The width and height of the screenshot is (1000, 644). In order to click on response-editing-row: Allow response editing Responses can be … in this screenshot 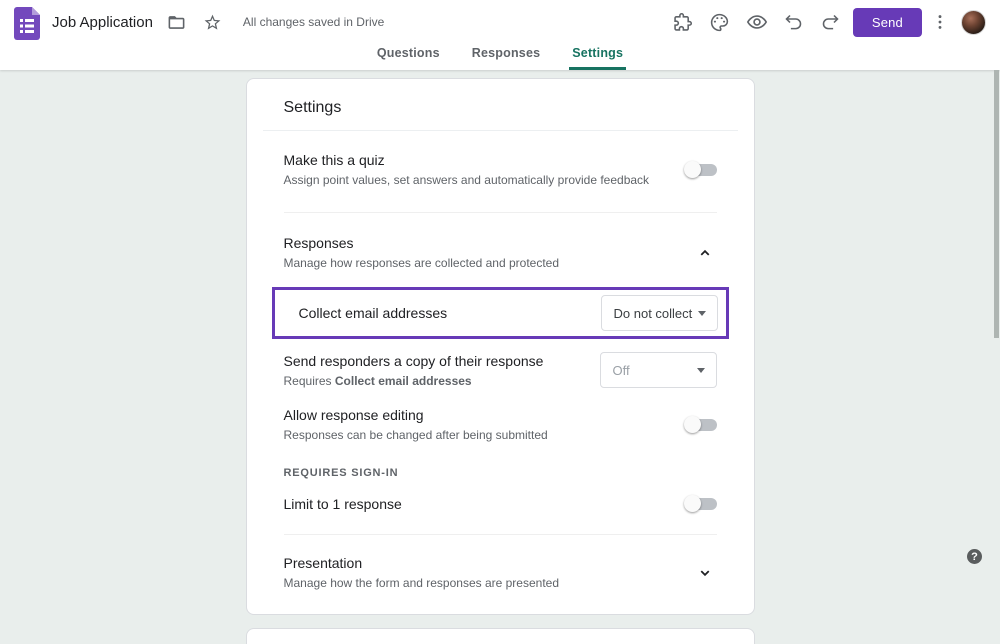, I will do `click(500, 422)`.